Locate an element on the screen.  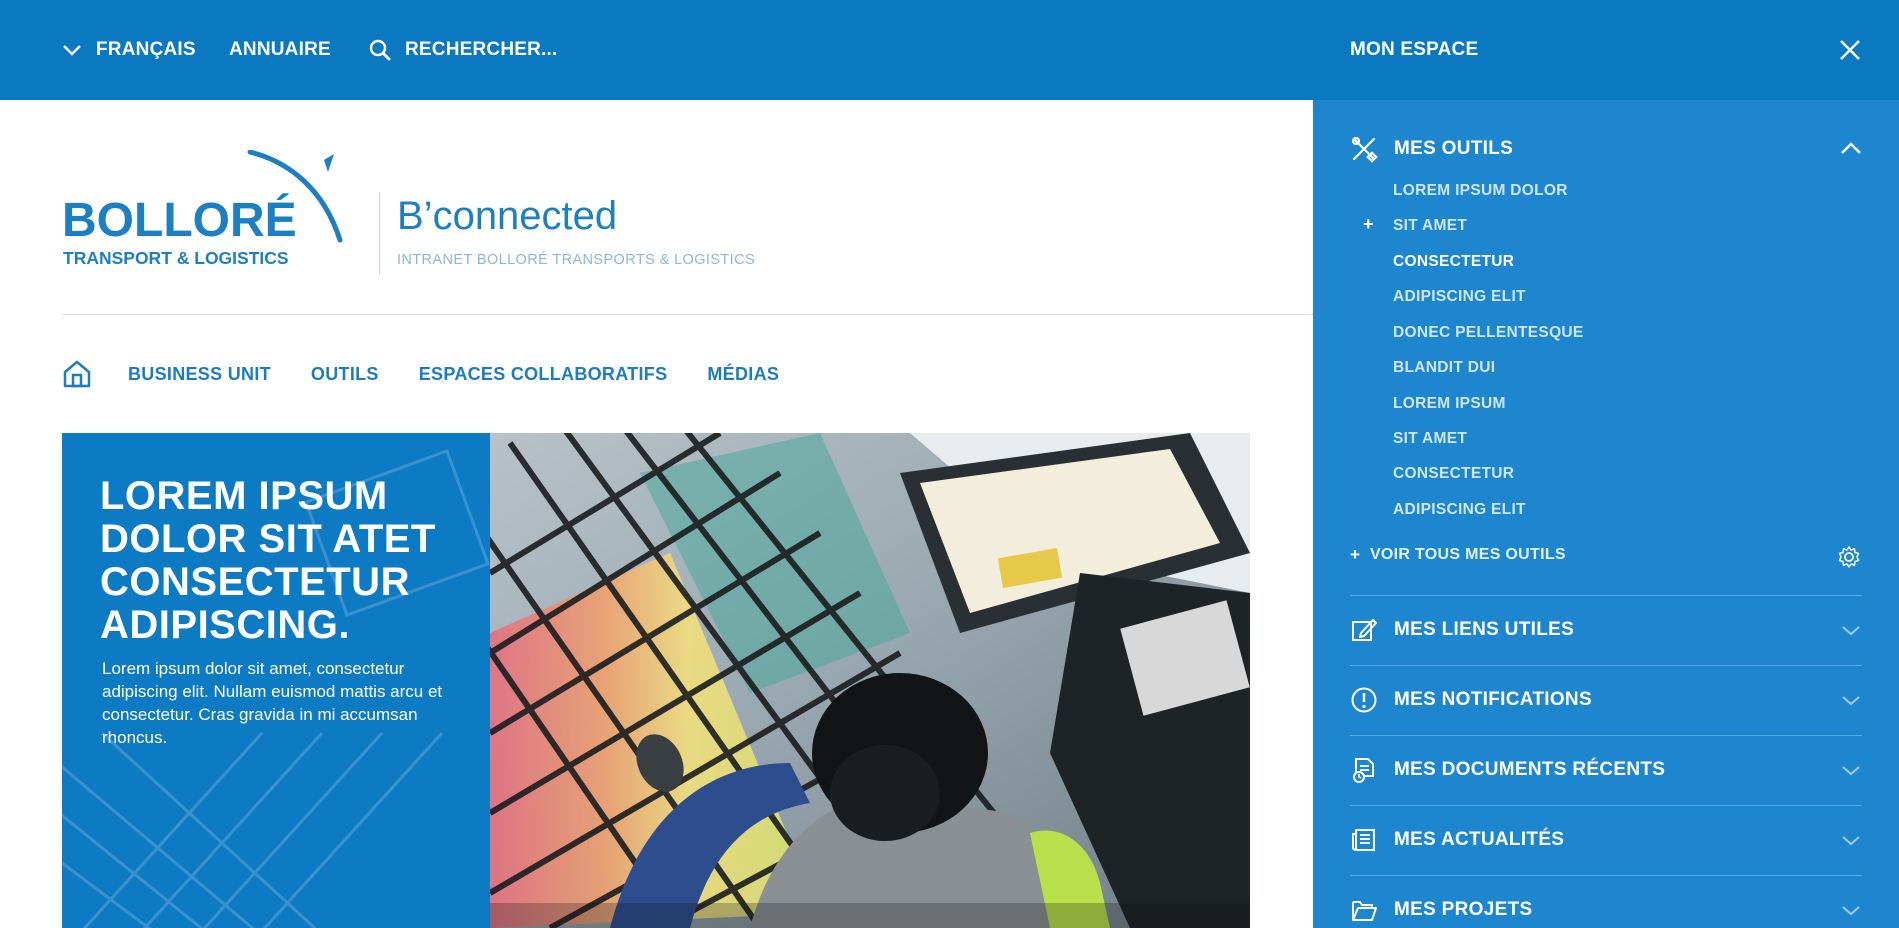
alert-icon is located at coordinates (1364, 700).